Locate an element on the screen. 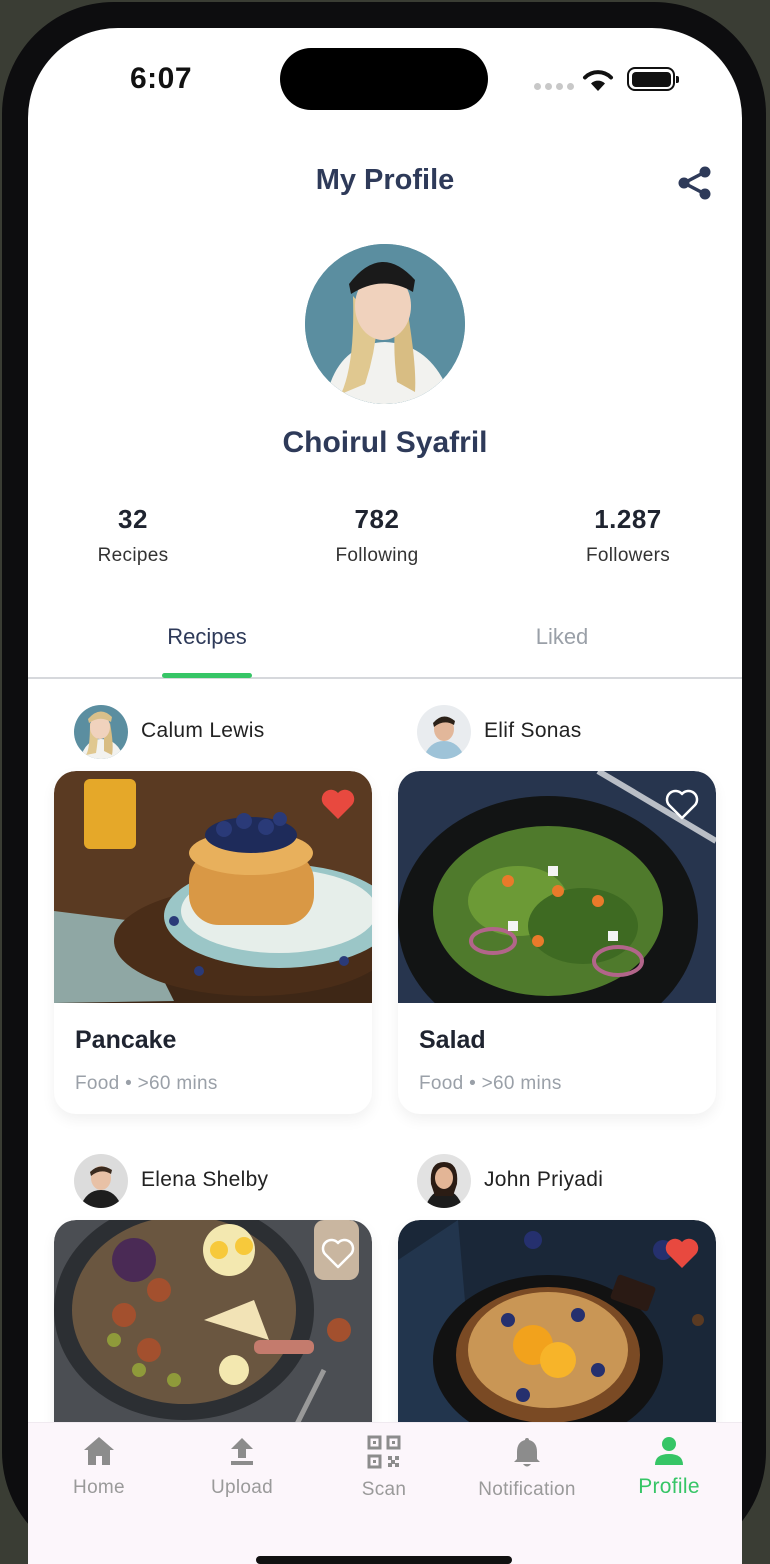 Image resolution: width=770 pixels, height=1564 pixels. bottom-nav: Home Upload Scan Notification Profile is located at coordinates (385, 1493).